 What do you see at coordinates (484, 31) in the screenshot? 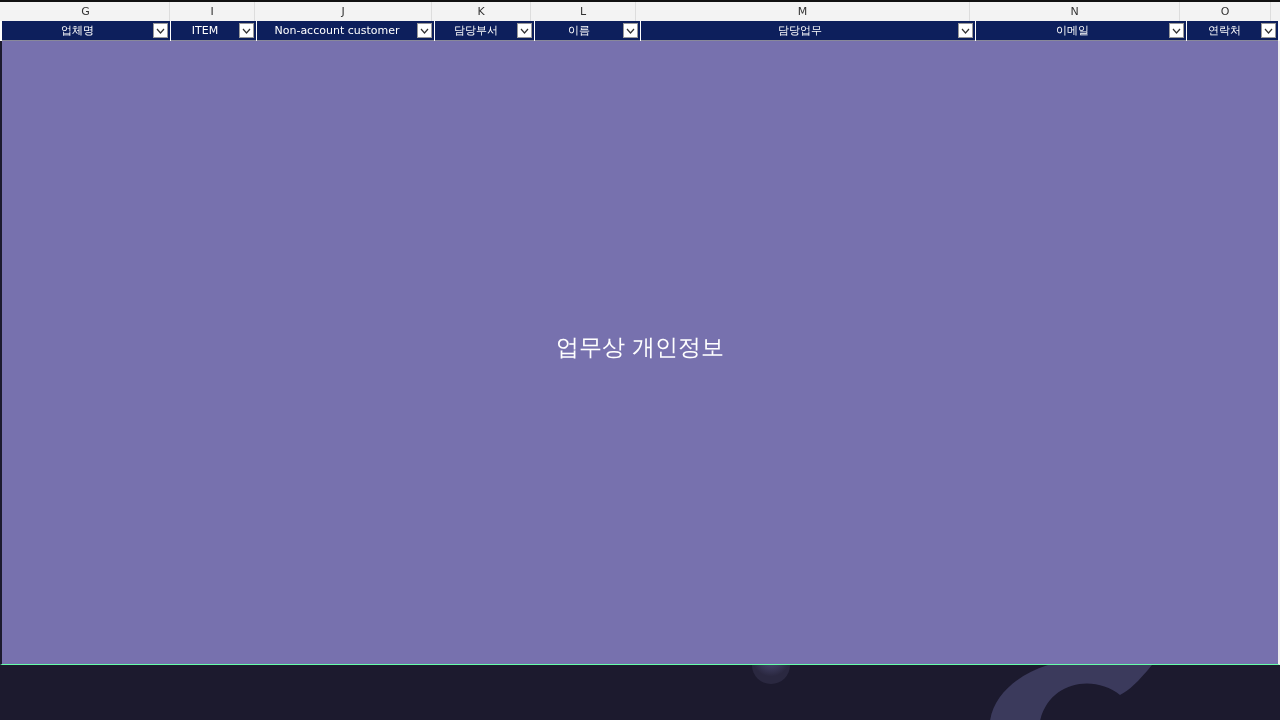
I see `header-cell: 담당부서` at bounding box center [484, 31].